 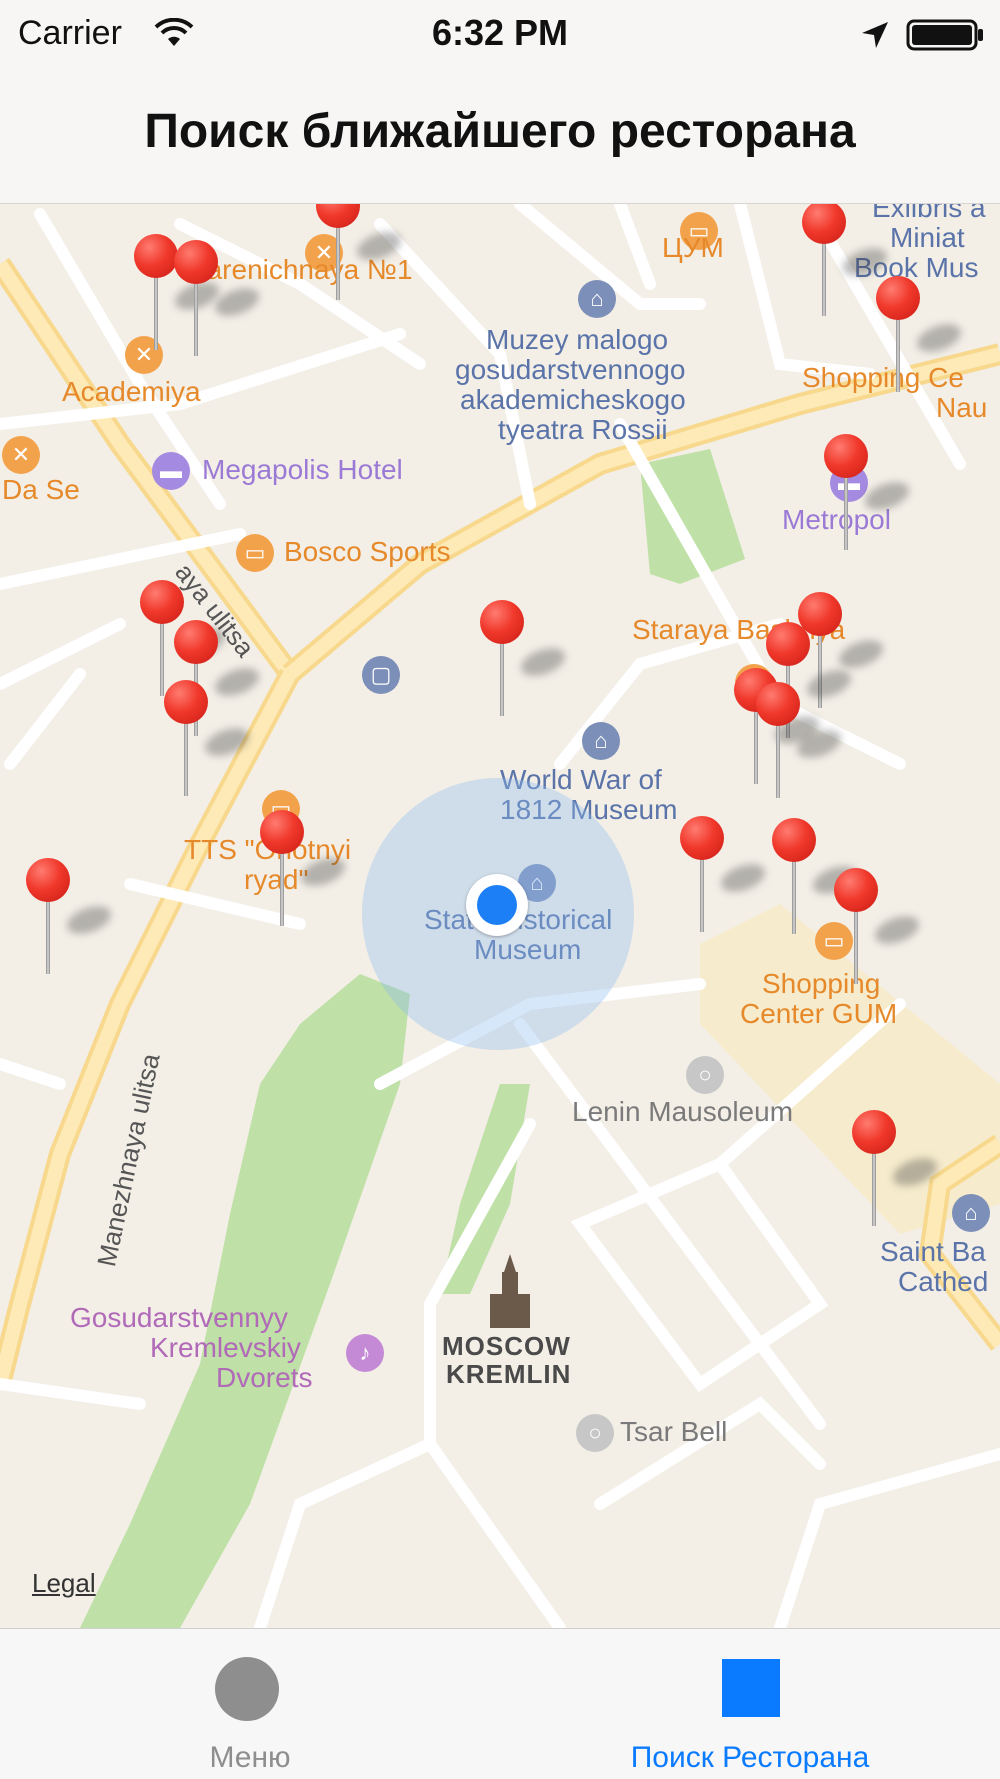 I want to click on metro-icon: ▢, so click(x=381, y=675).